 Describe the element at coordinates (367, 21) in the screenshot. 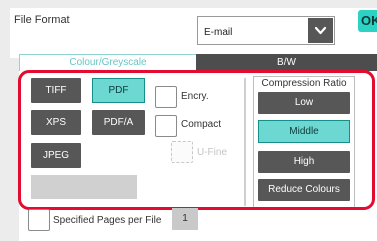

I see `ok-button: OK` at that location.